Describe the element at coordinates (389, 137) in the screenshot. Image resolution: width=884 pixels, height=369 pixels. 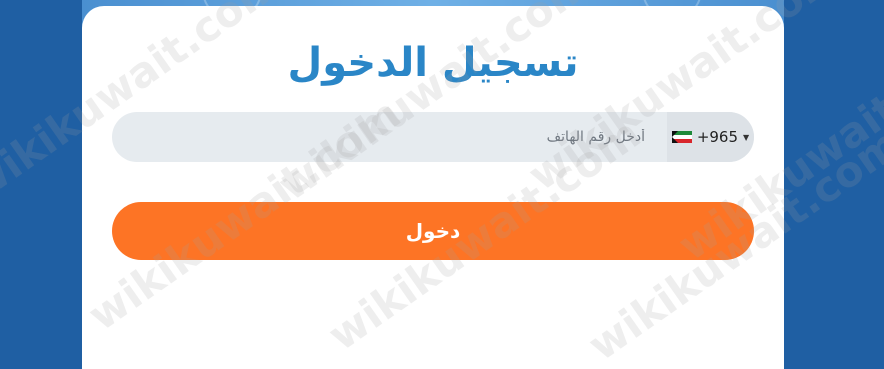
I see `phone-input` at that location.